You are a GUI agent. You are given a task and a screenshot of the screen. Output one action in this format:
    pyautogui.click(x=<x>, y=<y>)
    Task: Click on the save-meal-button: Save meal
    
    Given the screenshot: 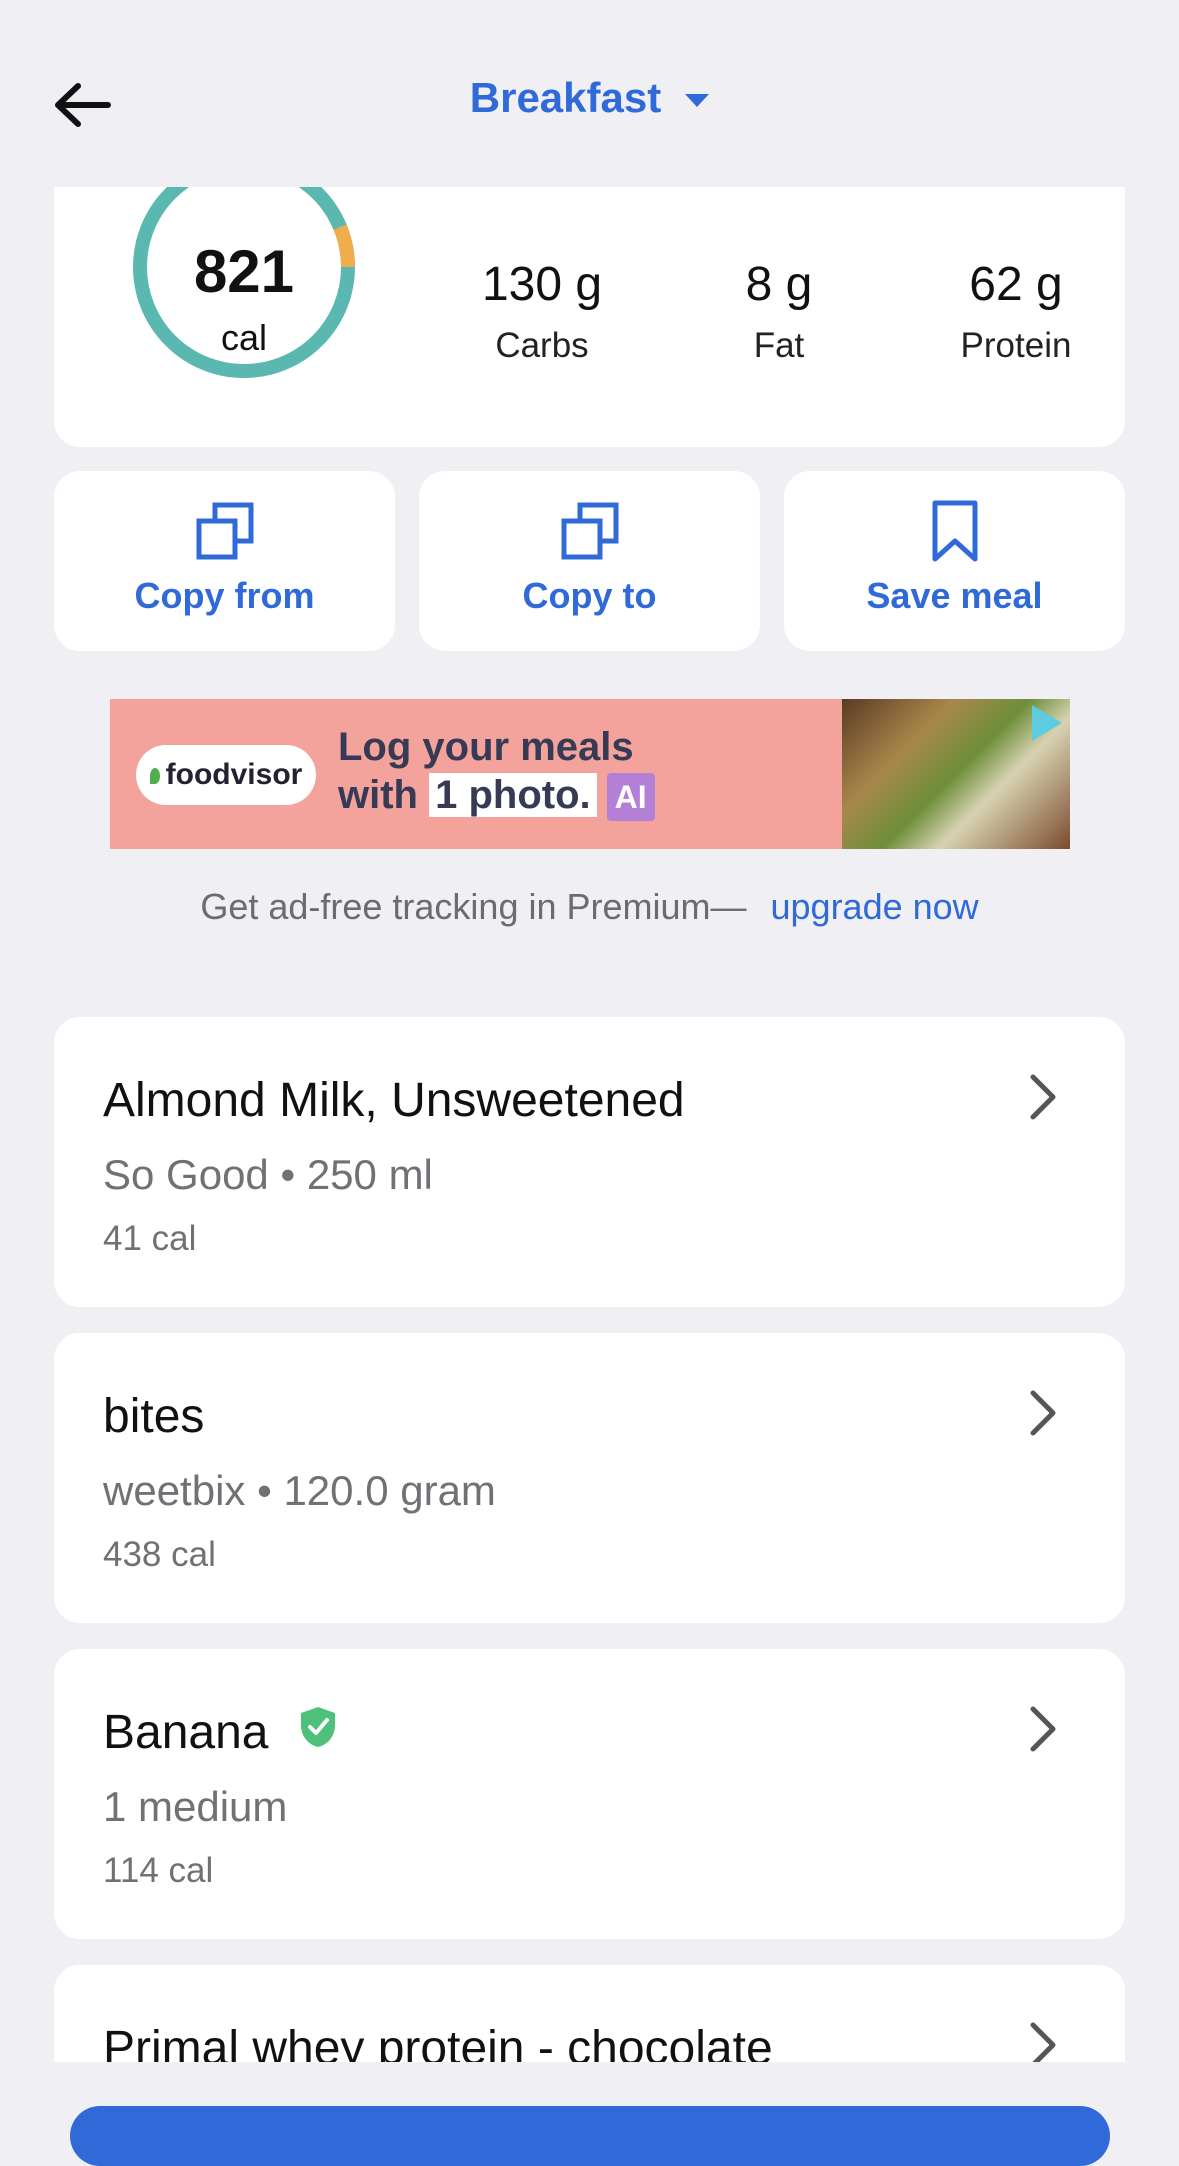 What is the action you would take?
    pyautogui.click(x=954, y=561)
    